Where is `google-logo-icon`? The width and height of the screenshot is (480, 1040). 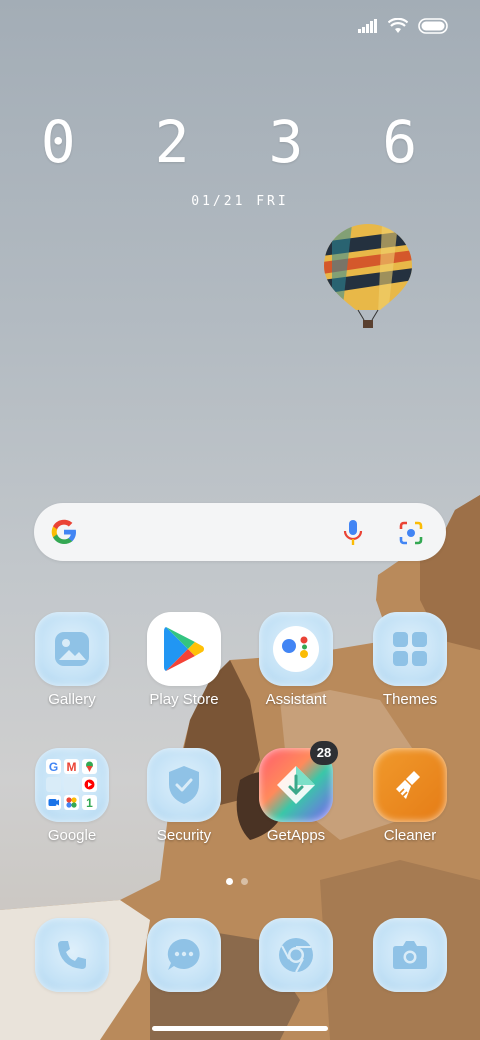
google-logo-icon is located at coordinates (63, 531).